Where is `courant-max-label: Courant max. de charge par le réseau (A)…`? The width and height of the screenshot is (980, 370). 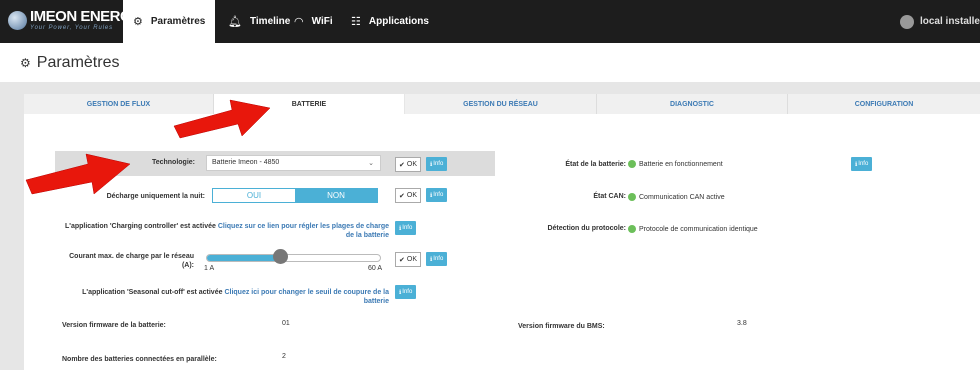
courant-max-label: Courant max. de charge par le réseau (A)… is located at coordinates (131, 261).